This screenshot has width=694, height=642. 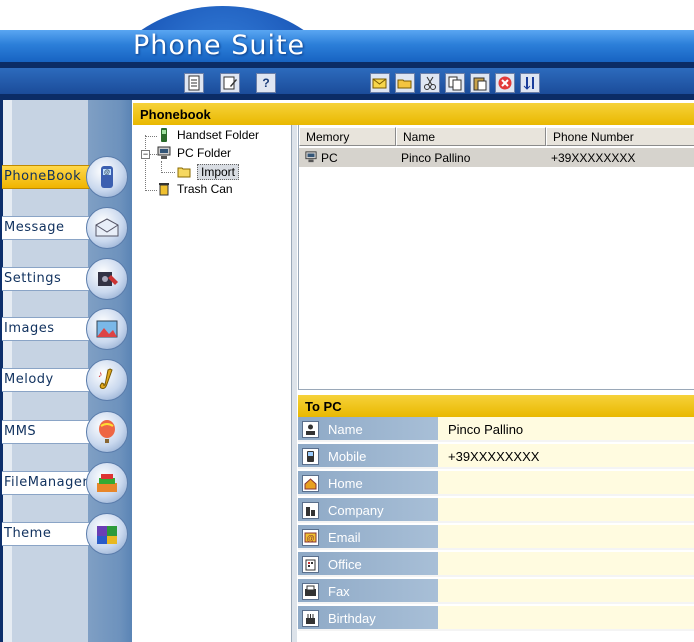 What do you see at coordinates (566, 429) in the screenshot?
I see `field-value: Pinco Pallino` at bounding box center [566, 429].